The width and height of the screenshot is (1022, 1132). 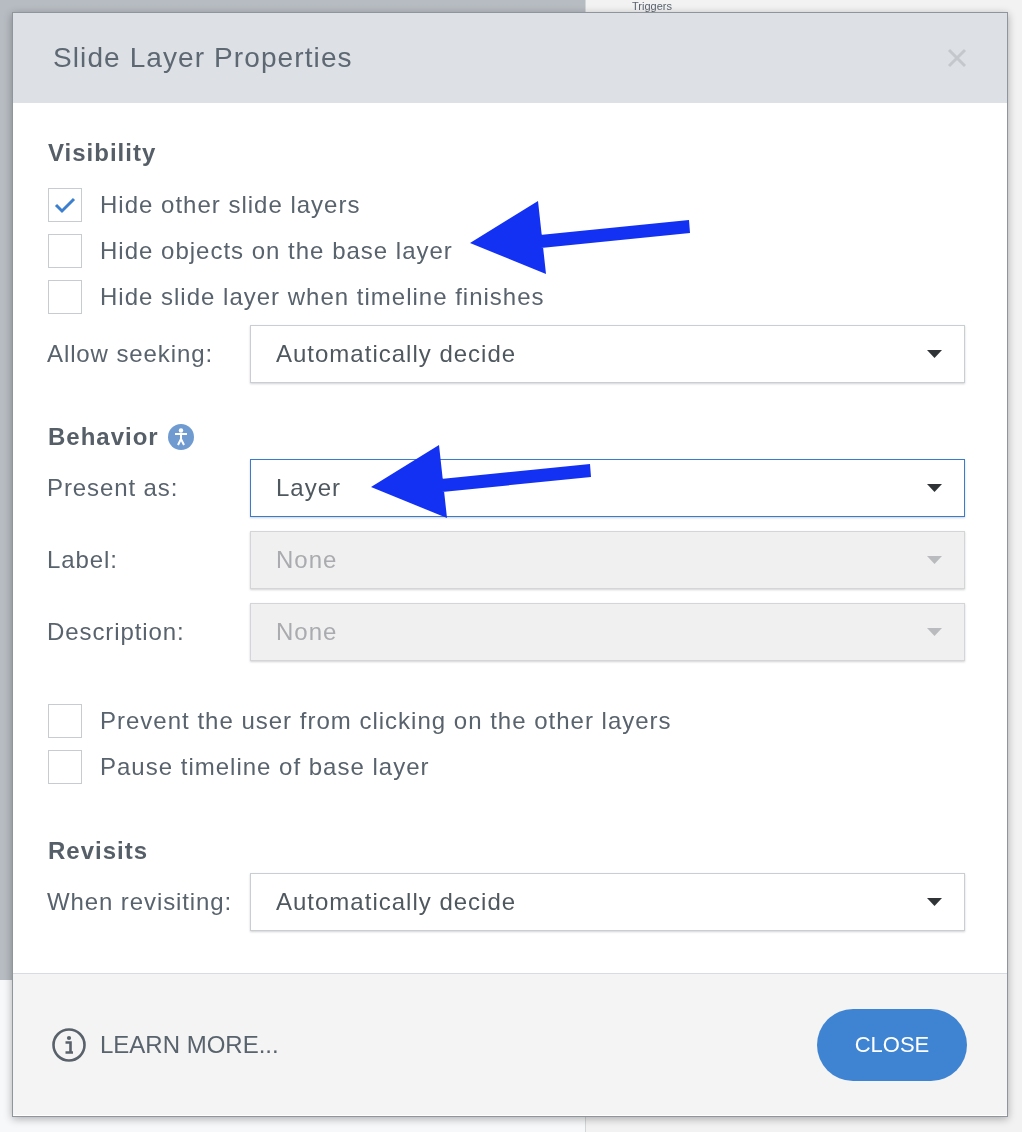 I want to click on field-label: Present as:, so click(x=113, y=488).